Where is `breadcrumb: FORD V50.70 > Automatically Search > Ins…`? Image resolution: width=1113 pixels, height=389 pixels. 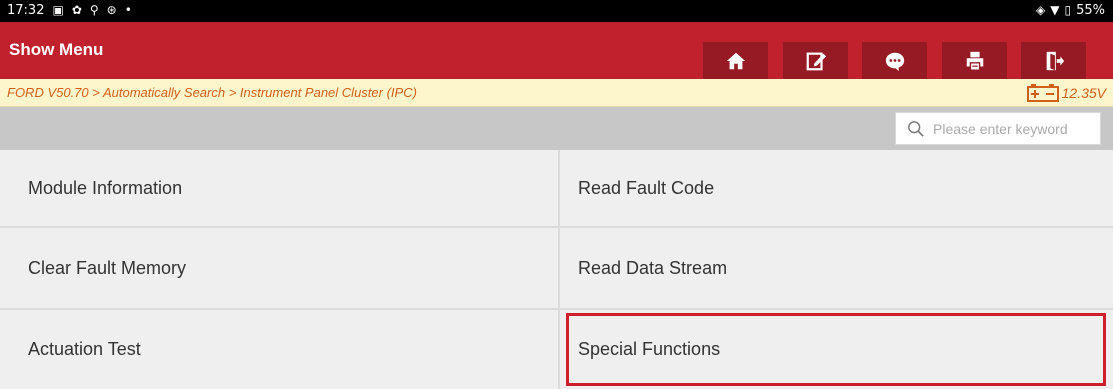
breadcrumb: FORD V50.70 > Automatically Search > Ins… is located at coordinates (212, 92).